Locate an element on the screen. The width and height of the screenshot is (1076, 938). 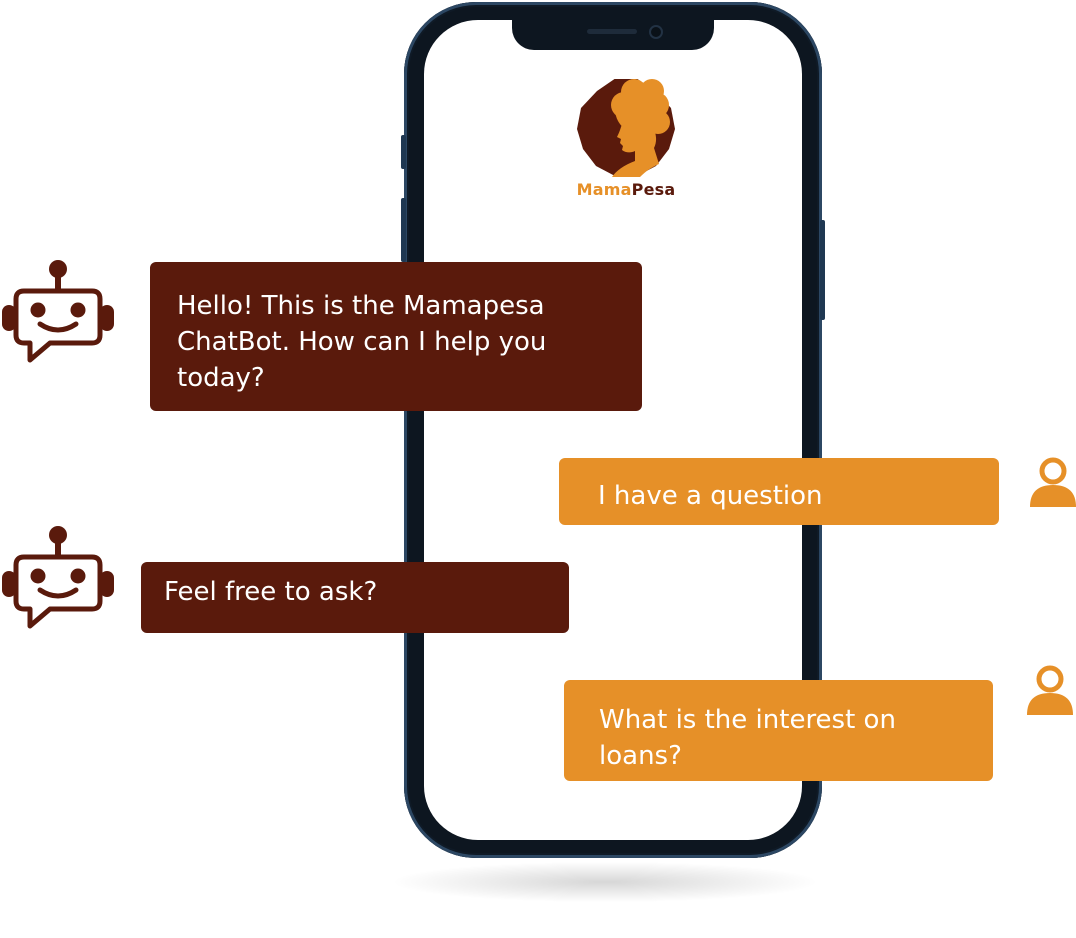
phone-volume-button is located at coordinates (403, 230).